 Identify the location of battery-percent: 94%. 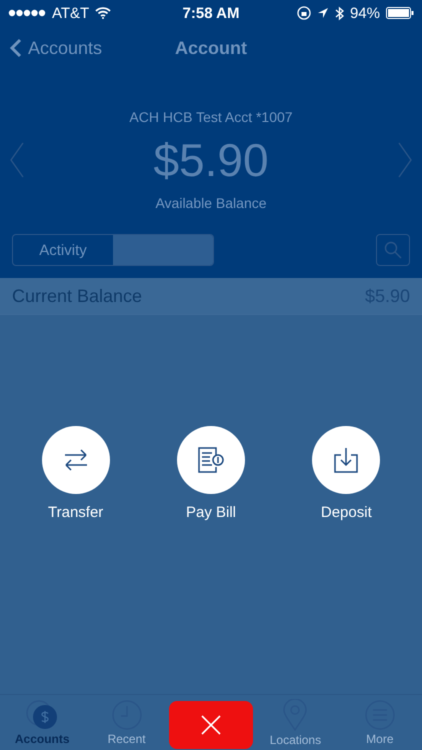
(365, 13).